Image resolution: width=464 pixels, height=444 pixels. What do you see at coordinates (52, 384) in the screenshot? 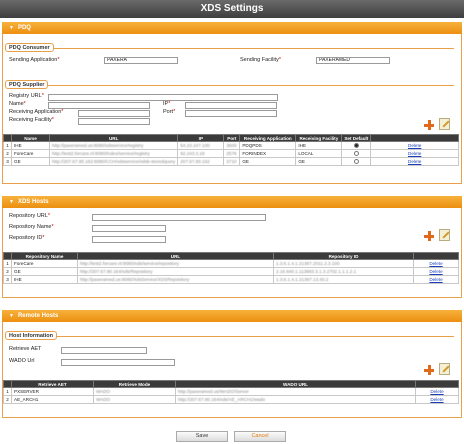
I see `col-retrieve-aet: Retrieve AET` at bounding box center [52, 384].